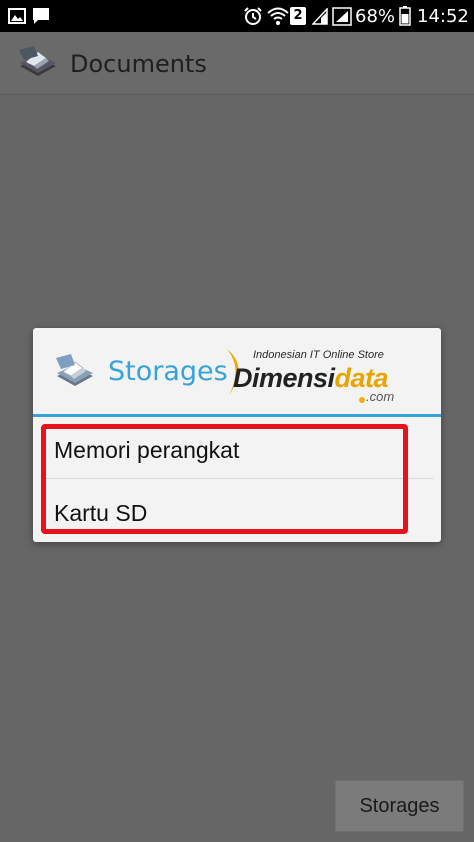 This screenshot has height=842, width=474. Describe the element at coordinates (253, 18) in the screenshot. I see `alarm-icon` at that location.